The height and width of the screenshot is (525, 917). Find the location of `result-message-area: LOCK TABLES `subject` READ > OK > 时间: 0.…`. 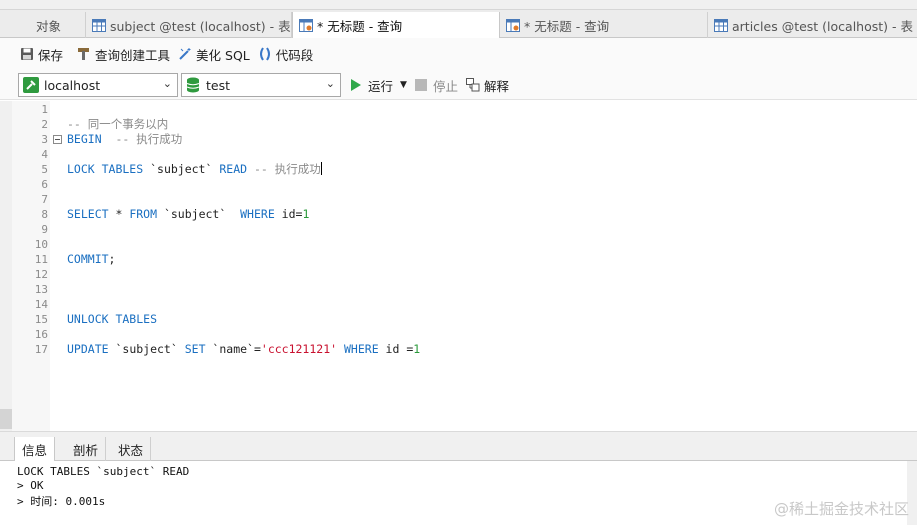

result-message-area: LOCK TABLES `subject` READ > OK > 时间: 0.… is located at coordinates (458, 493).